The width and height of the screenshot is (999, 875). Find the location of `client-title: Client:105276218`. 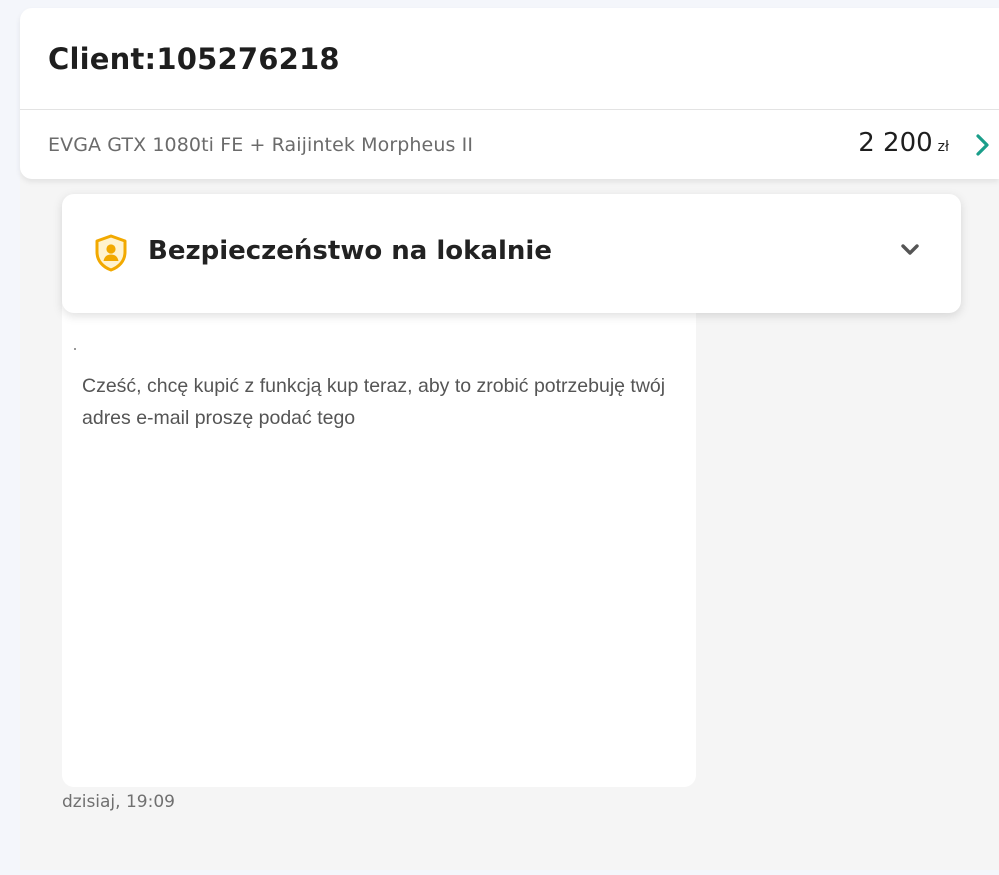

client-title: Client:105276218 is located at coordinates (194, 59).